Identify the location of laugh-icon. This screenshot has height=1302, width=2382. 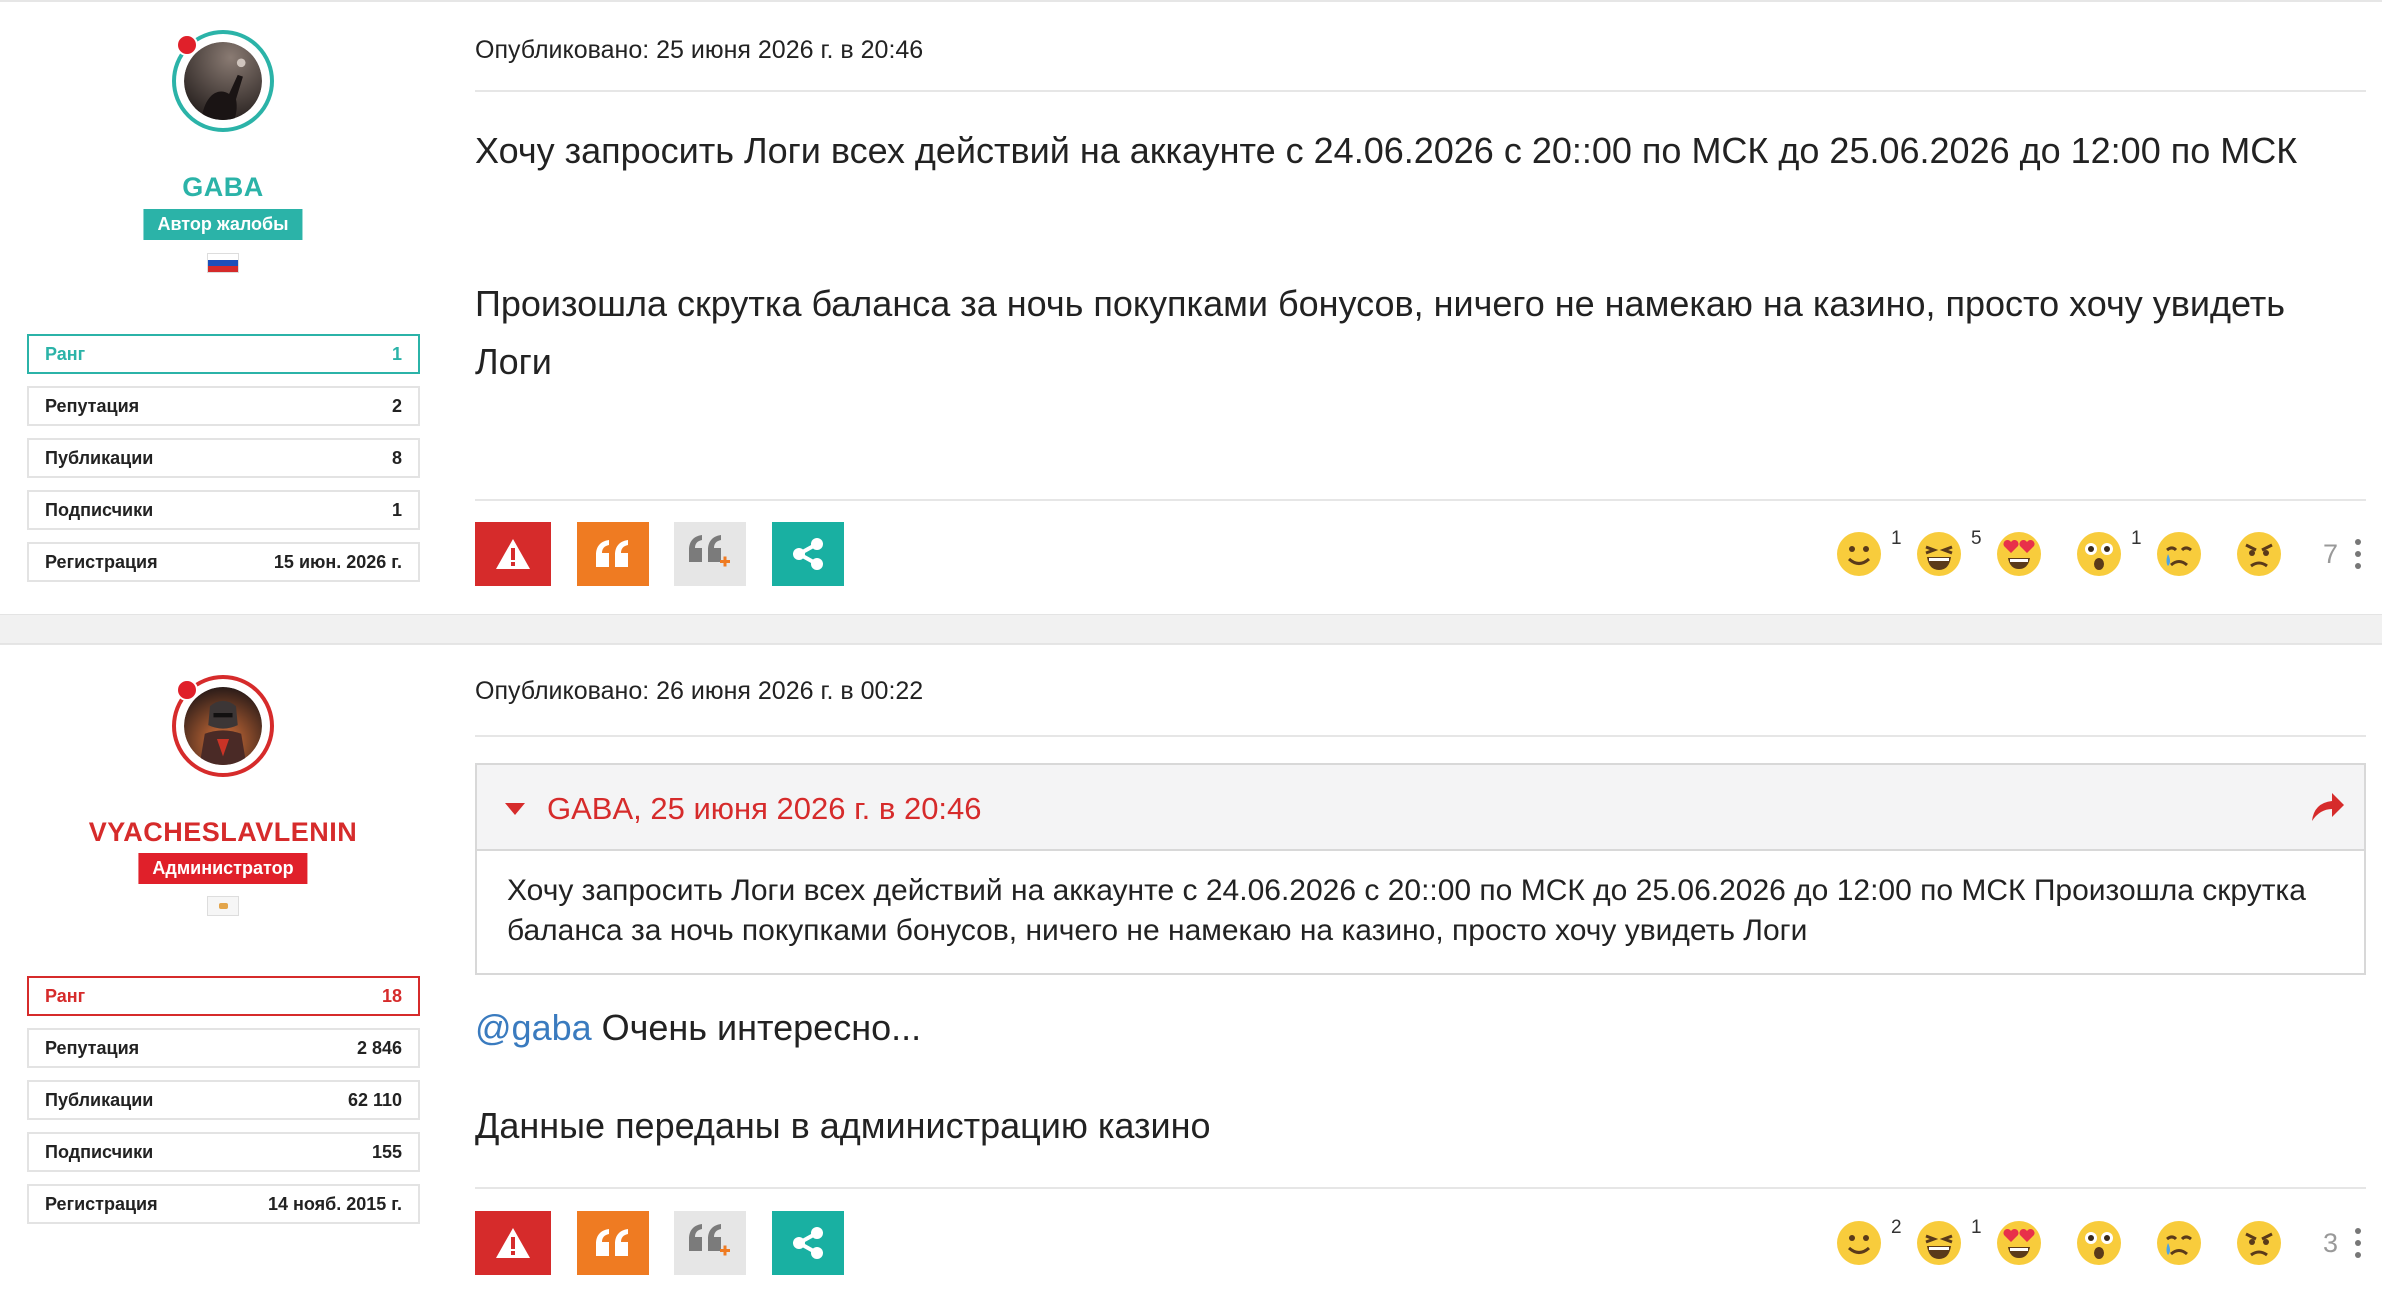
(1938, 1243).